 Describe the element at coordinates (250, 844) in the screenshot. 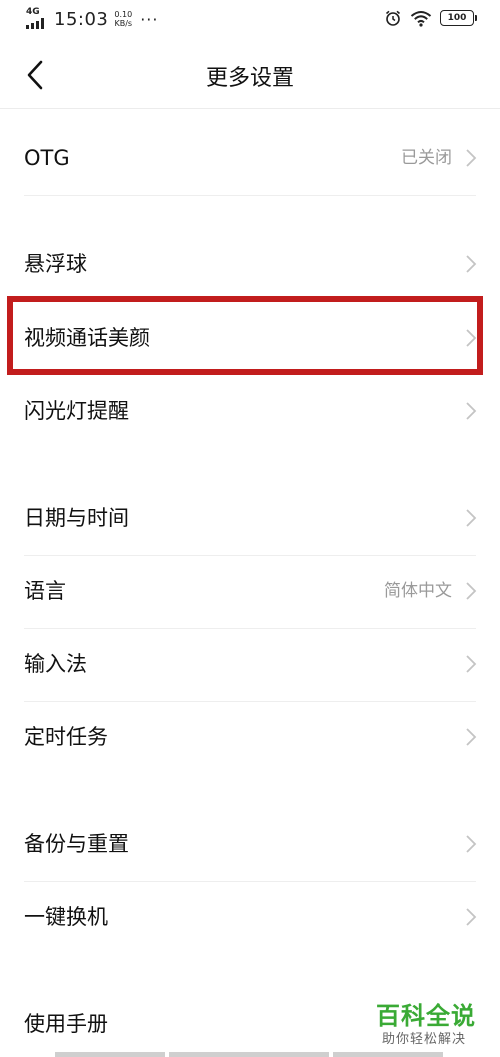

I see `settings-item-backup-reset: 备份与重置` at that location.